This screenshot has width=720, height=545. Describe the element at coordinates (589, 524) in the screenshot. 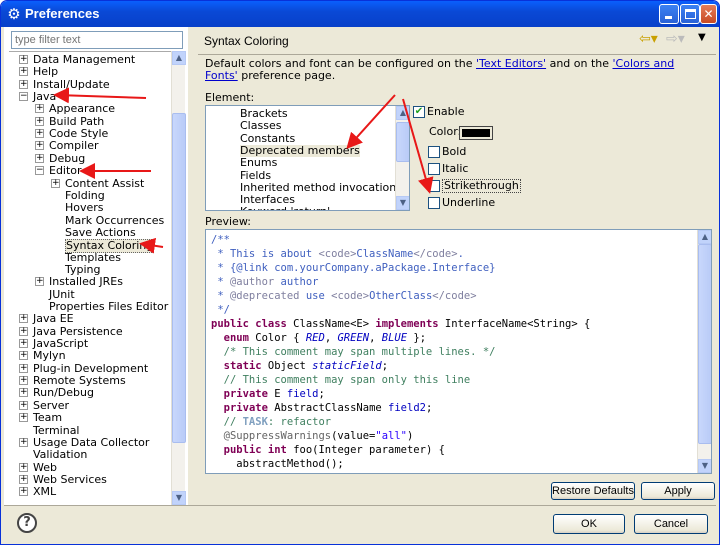

I see `ok-button: OK` at that location.